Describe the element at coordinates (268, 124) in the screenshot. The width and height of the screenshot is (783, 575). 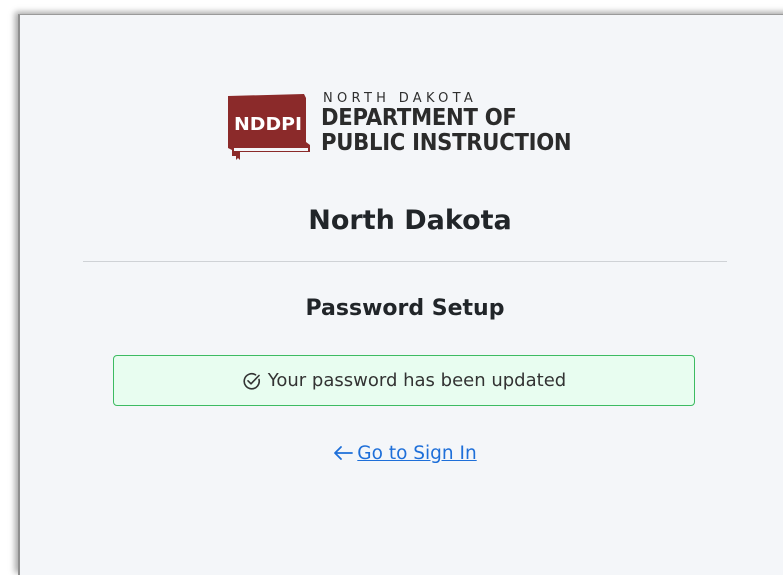
I see `svg-text: NDDPI` at that location.